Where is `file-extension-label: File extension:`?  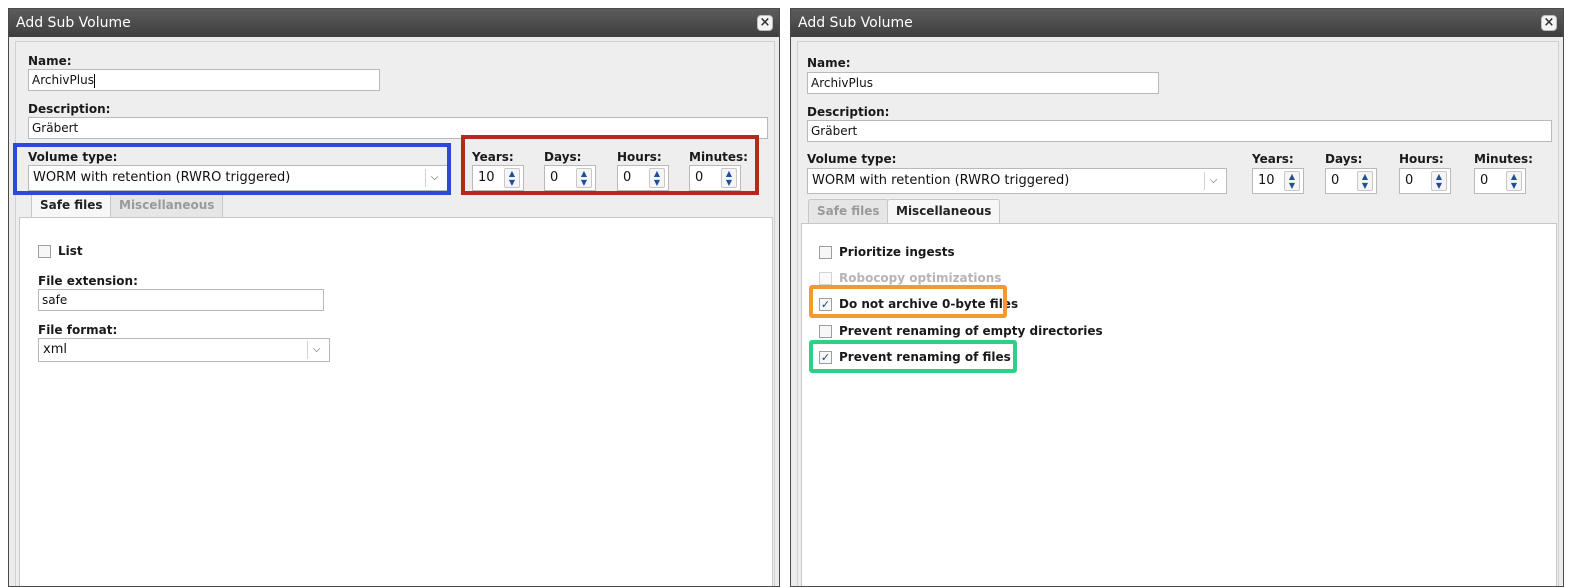 file-extension-label: File extension: is located at coordinates (88, 281).